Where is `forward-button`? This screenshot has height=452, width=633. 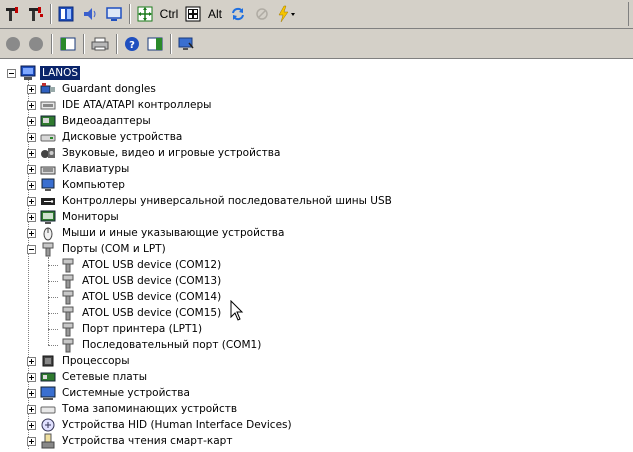
forward-button is located at coordinates (36, 44).